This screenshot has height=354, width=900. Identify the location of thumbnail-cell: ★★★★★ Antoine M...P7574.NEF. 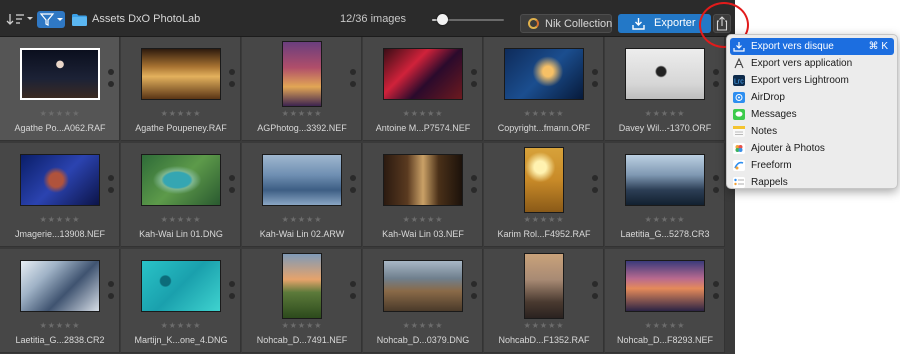
(423, 89).